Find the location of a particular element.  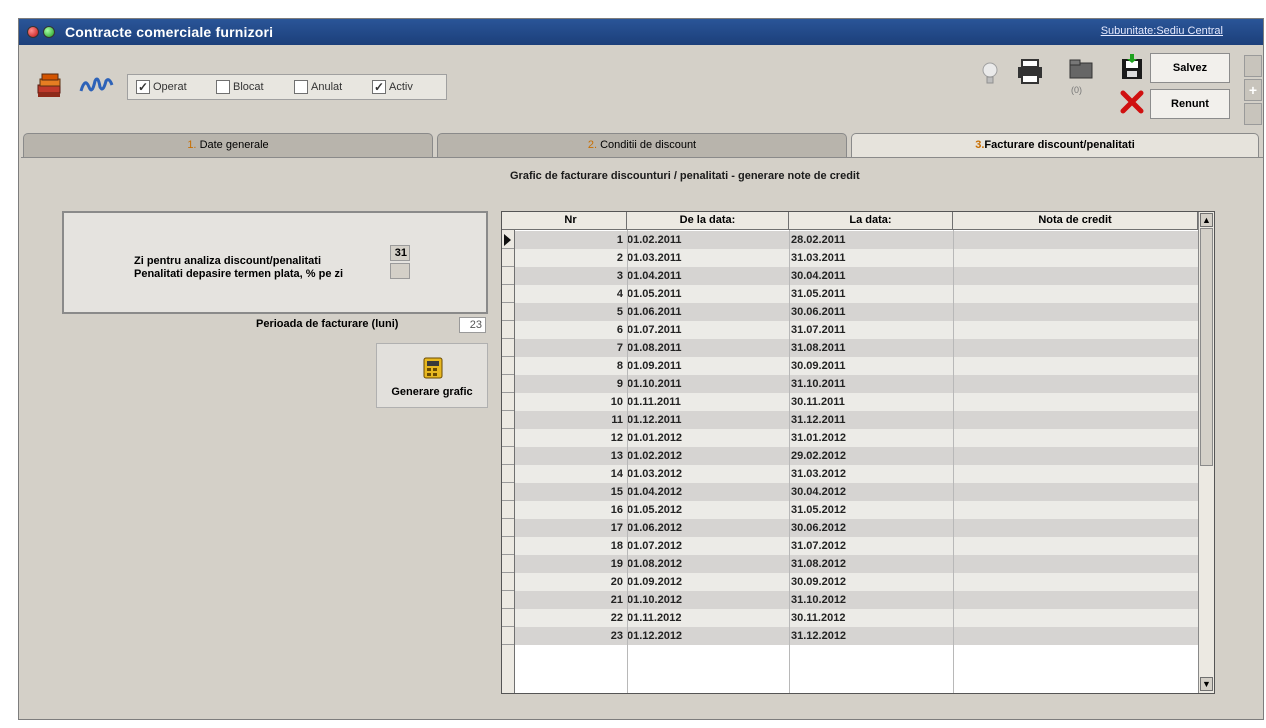

scroll-up-arrow-icon: ▲ is located at coordinates (1206, 220).